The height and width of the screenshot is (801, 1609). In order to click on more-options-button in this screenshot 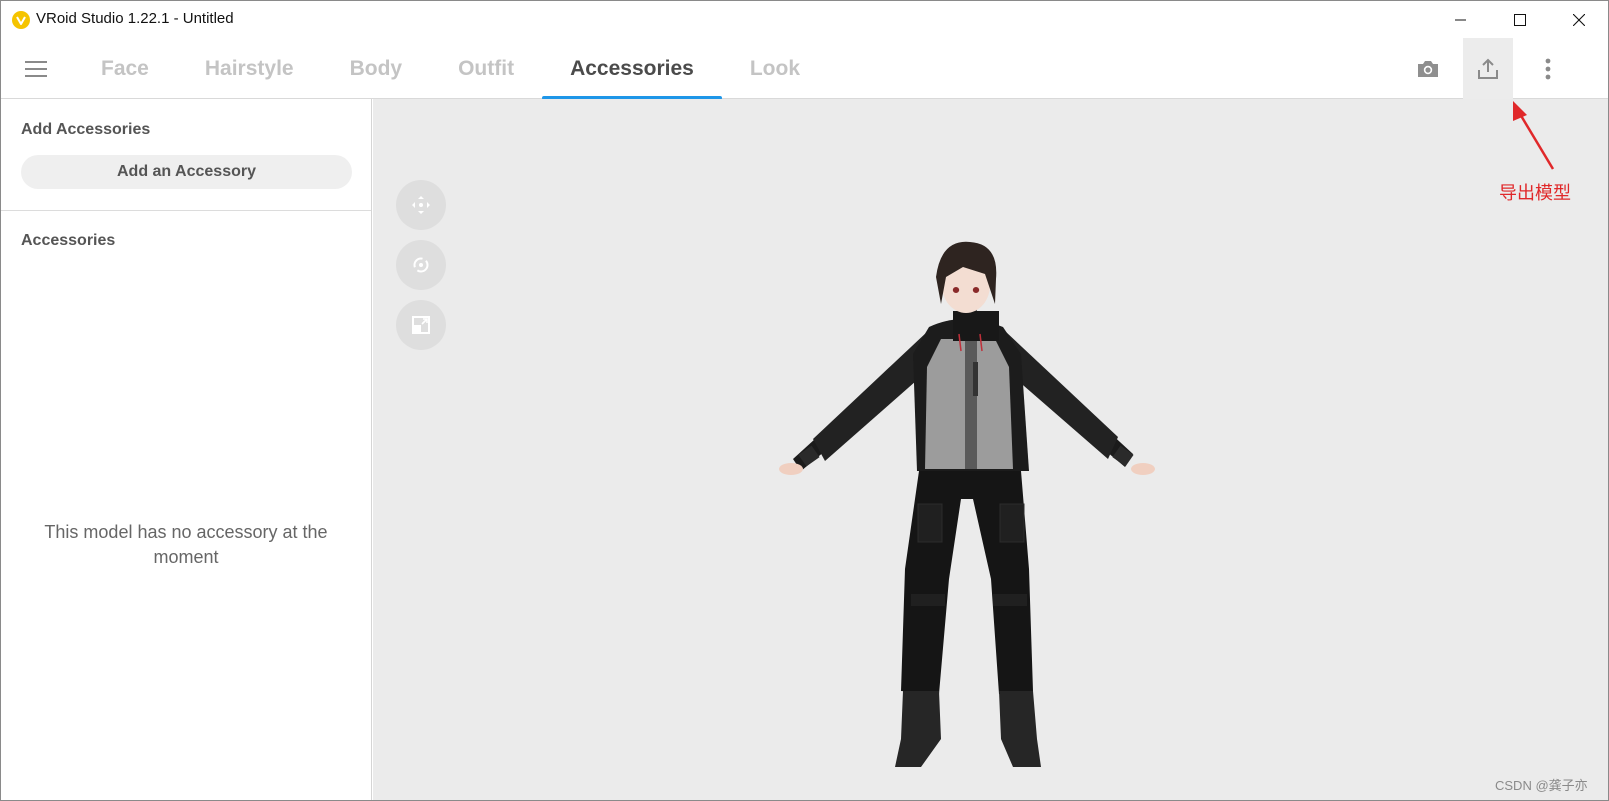, I will do `click(1548, 68)`.